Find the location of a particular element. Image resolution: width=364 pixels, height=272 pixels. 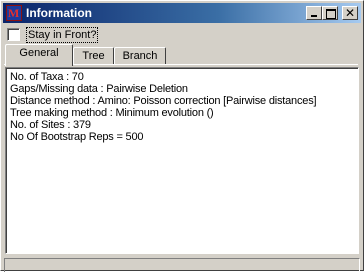

close-button: ✕ is located at coordinates (350, 13).